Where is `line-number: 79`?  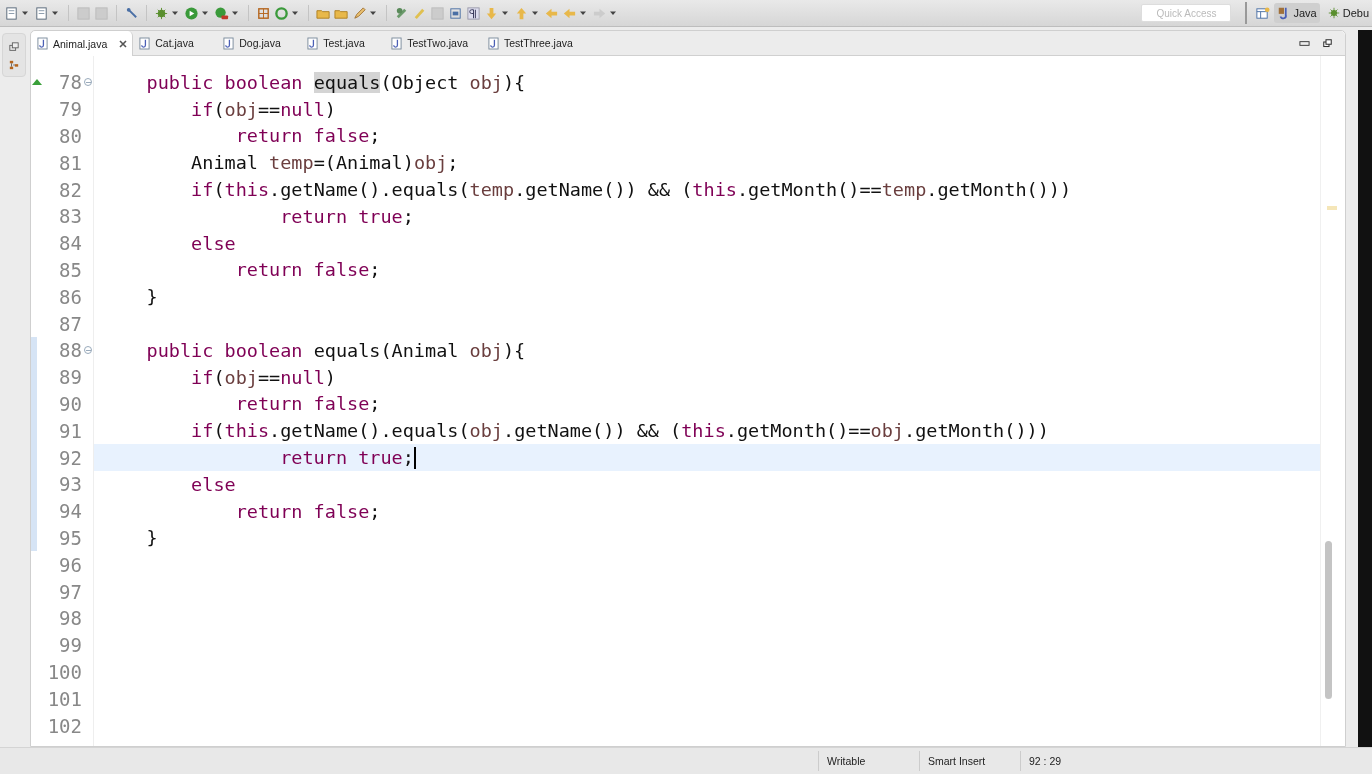 line-number: 79 is located at coordinates (70, 109).